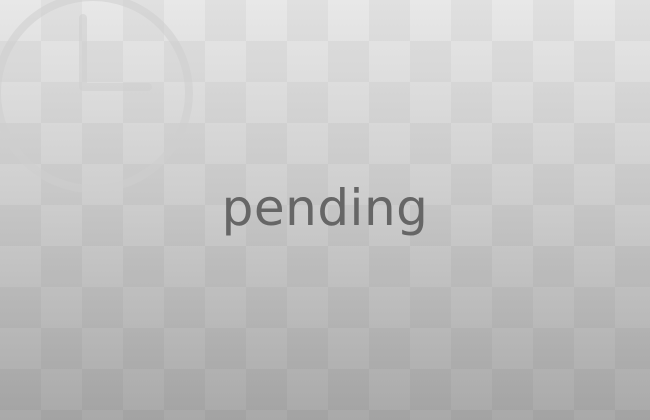  I want to click on clock-icon, so click(96, 96).